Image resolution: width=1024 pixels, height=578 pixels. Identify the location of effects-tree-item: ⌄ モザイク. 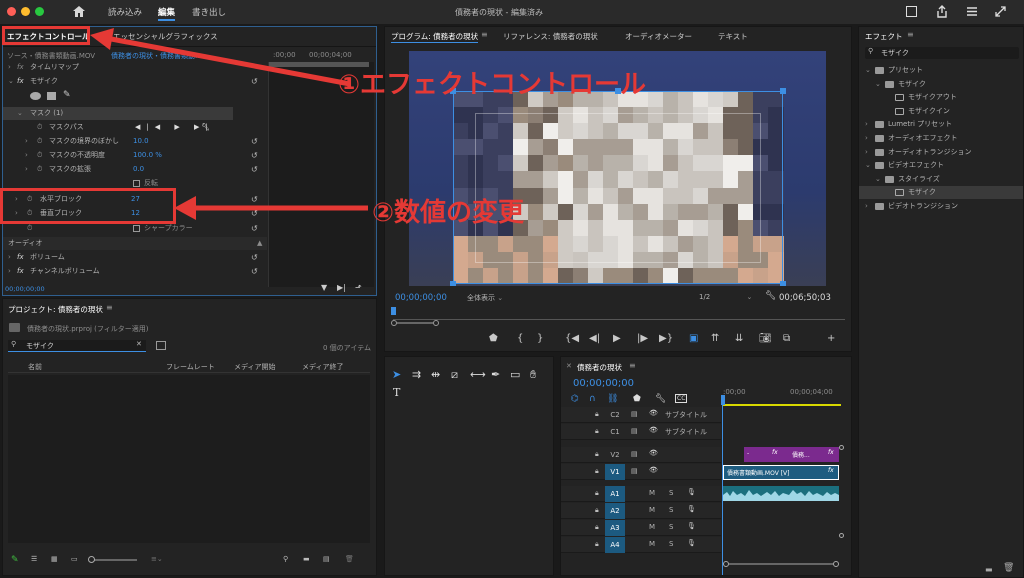
(941, 84).